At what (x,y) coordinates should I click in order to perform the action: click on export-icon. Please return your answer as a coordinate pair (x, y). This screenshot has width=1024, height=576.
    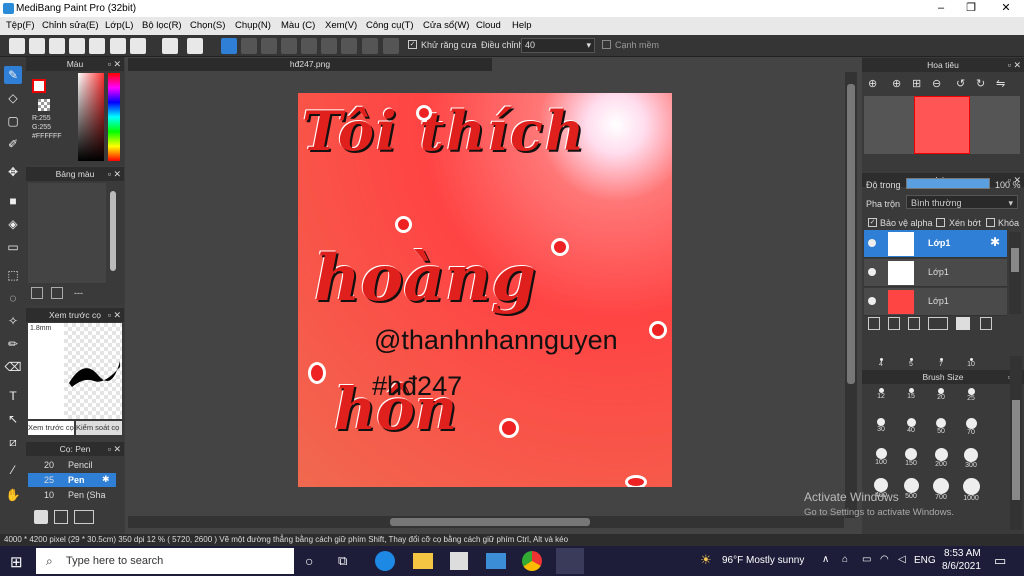
    Looking at the image, I should click on (37, 46).